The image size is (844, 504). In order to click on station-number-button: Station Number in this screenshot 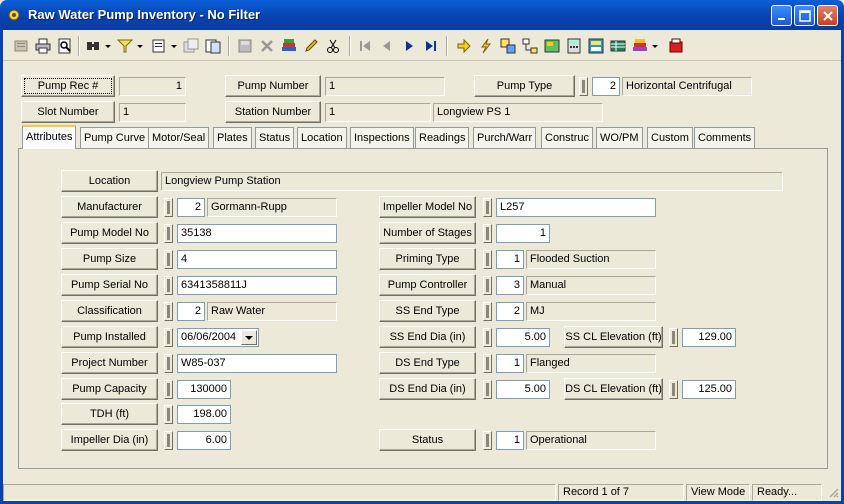, I will do `click(273, 112)`.